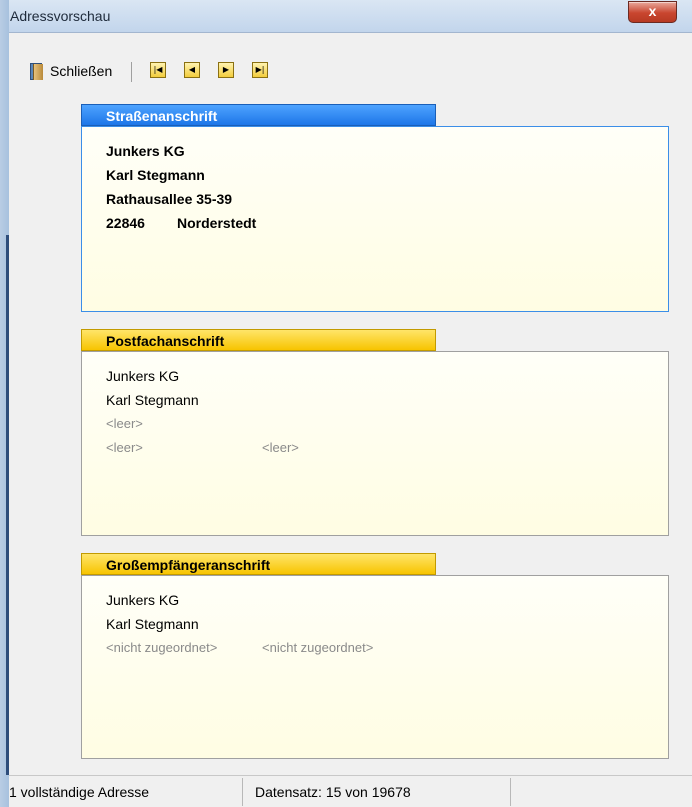  I want to click on bulk-recipient-tab: Großempfängeranschrift, so click(258, 564).